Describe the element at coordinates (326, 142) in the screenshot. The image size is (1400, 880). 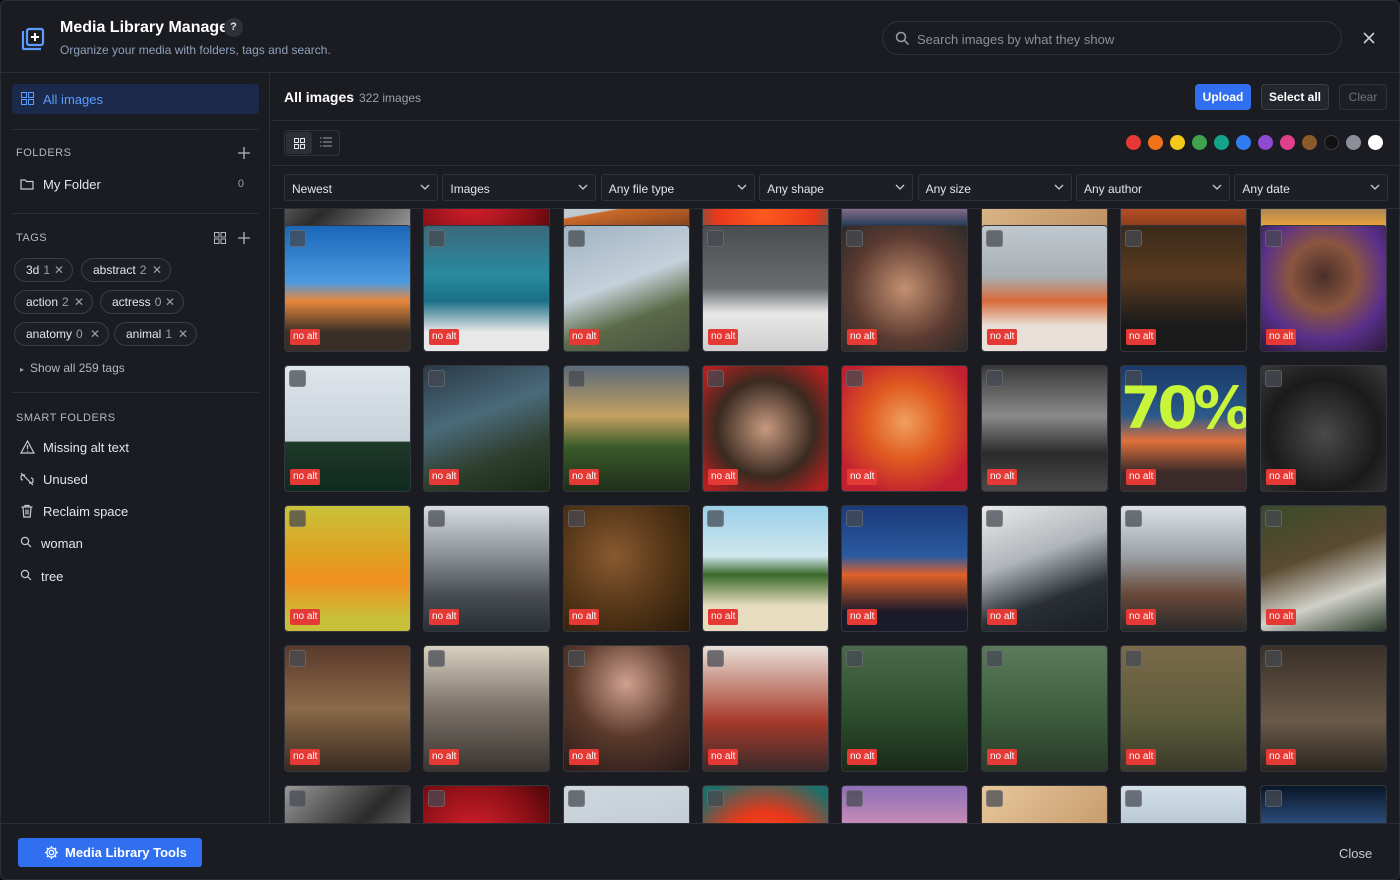
I see `list-view-icon` at that location.